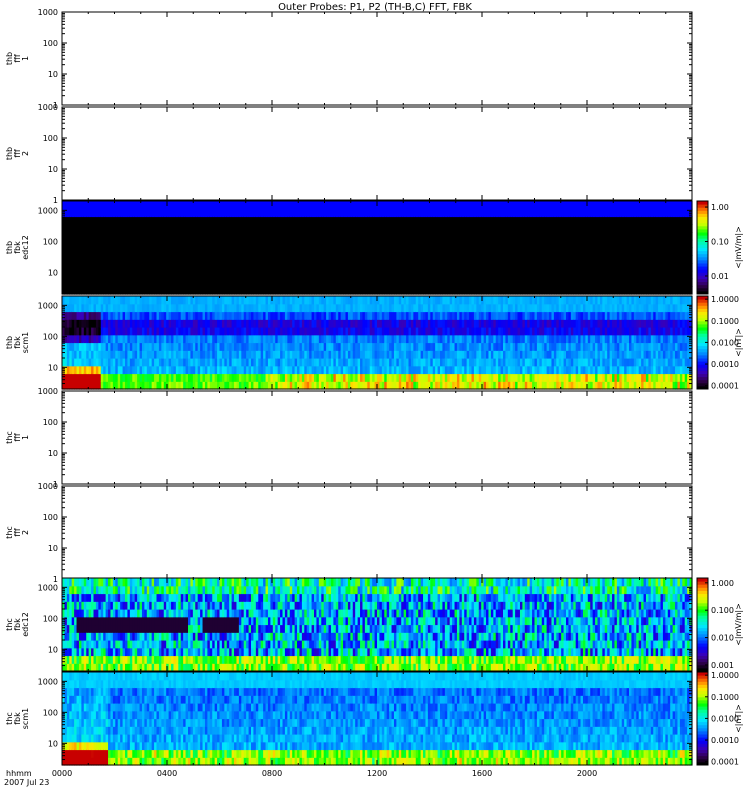 This screenshot has height=800, width=750. I want to click on colorbar-tick-label: 1.00, so click(720, 207).